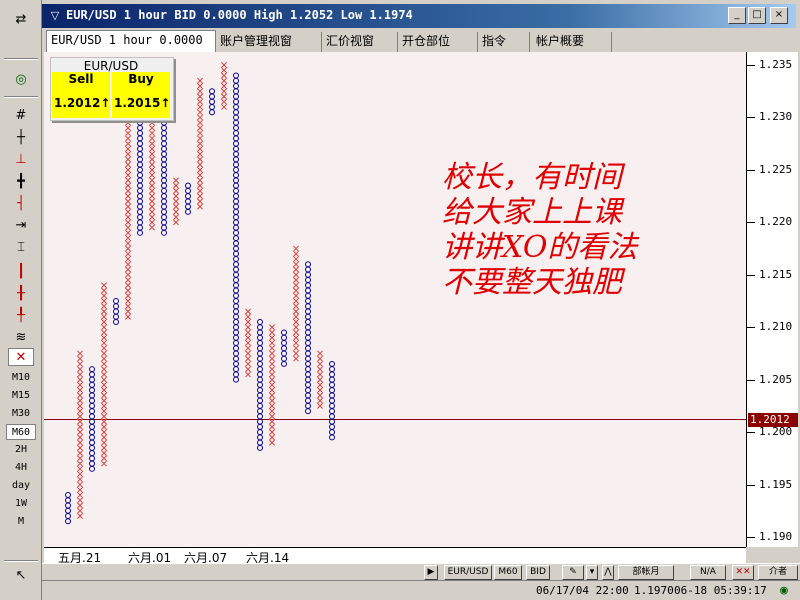  Describe the element at coordinates (21, 357) in the screenshot. I see `pnf-chart-icon: ✕` at that location.